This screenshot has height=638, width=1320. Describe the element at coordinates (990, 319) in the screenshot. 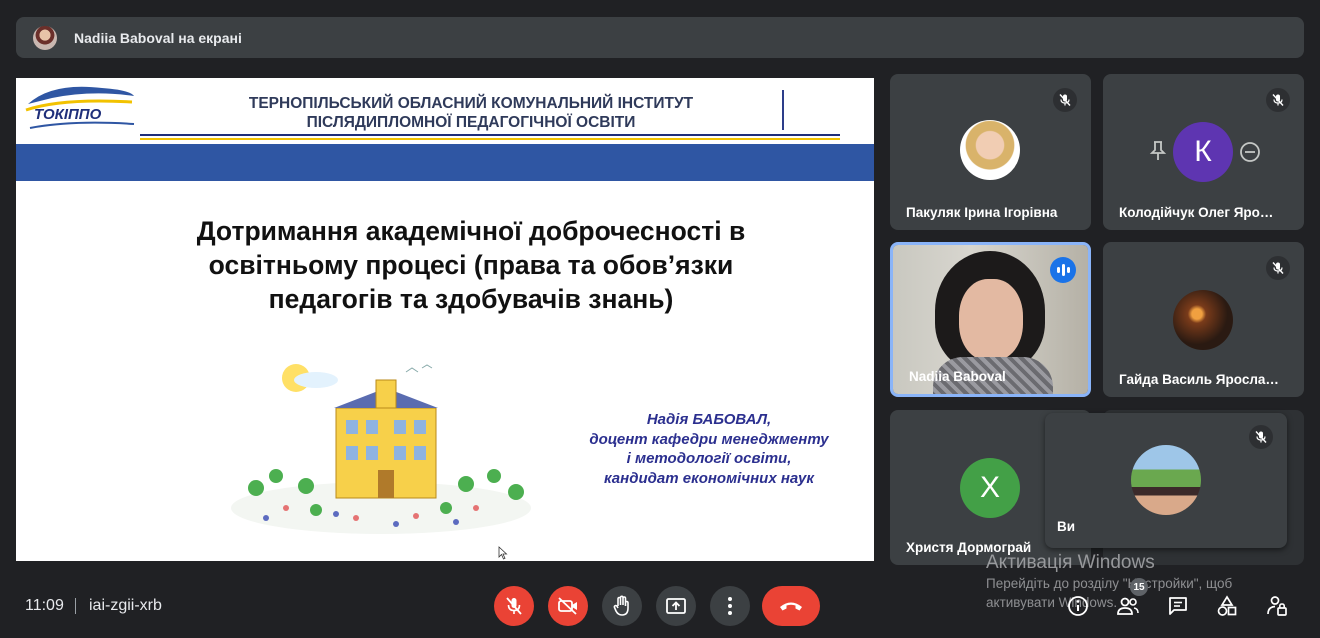

I see `participant-tile-active-speaker: Nadiia Baboval` at that location.